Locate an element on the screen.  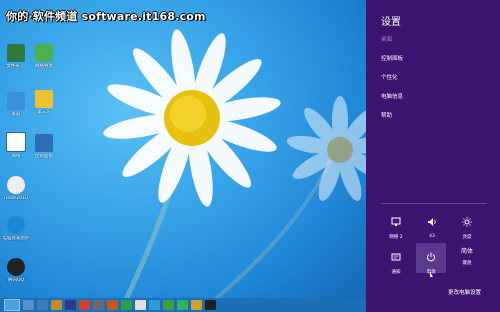
ghost-icon is located at coordinates (16, 185).